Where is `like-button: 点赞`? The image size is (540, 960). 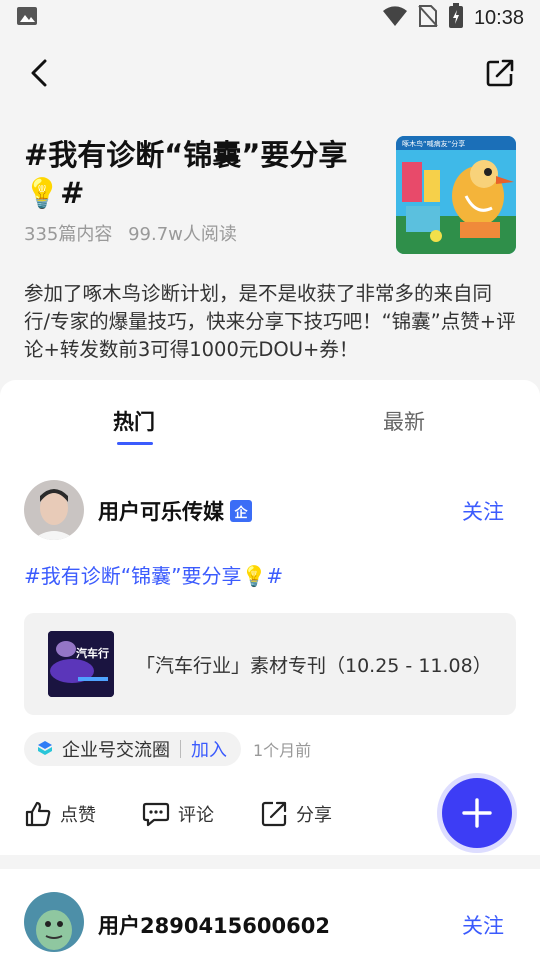 like-button: 点赞 is located at coordinates (60, 814).